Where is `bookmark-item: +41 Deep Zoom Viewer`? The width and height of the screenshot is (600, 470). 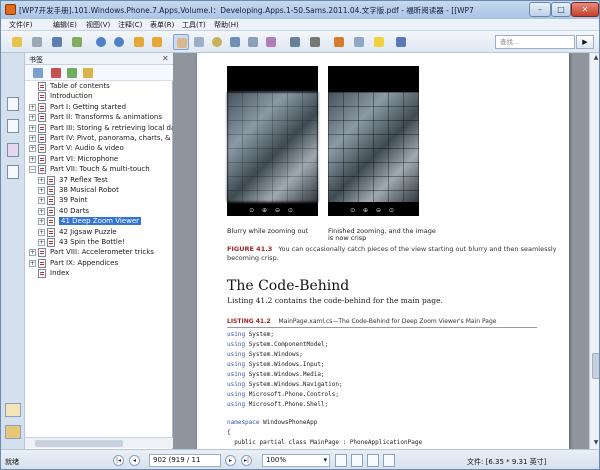
bookmark-item: +41 Deep Zoom Viewer is located at coordinates (99, 221).